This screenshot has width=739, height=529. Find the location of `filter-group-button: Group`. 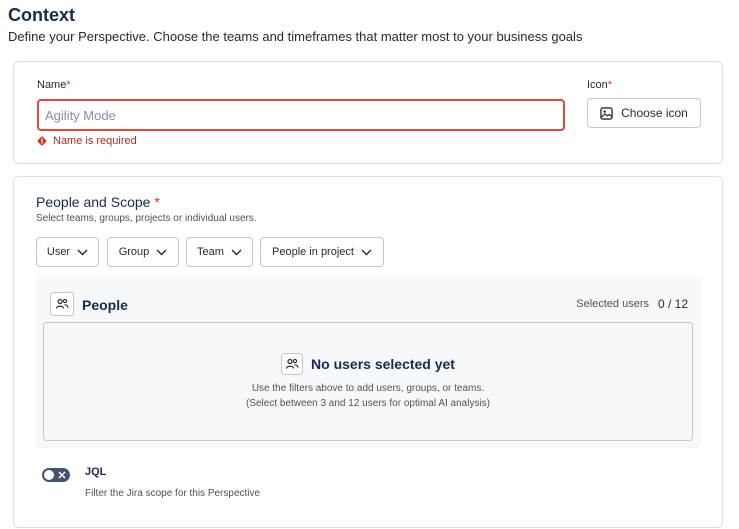

filter-group-button: Group is located at coordinates (143, 252).